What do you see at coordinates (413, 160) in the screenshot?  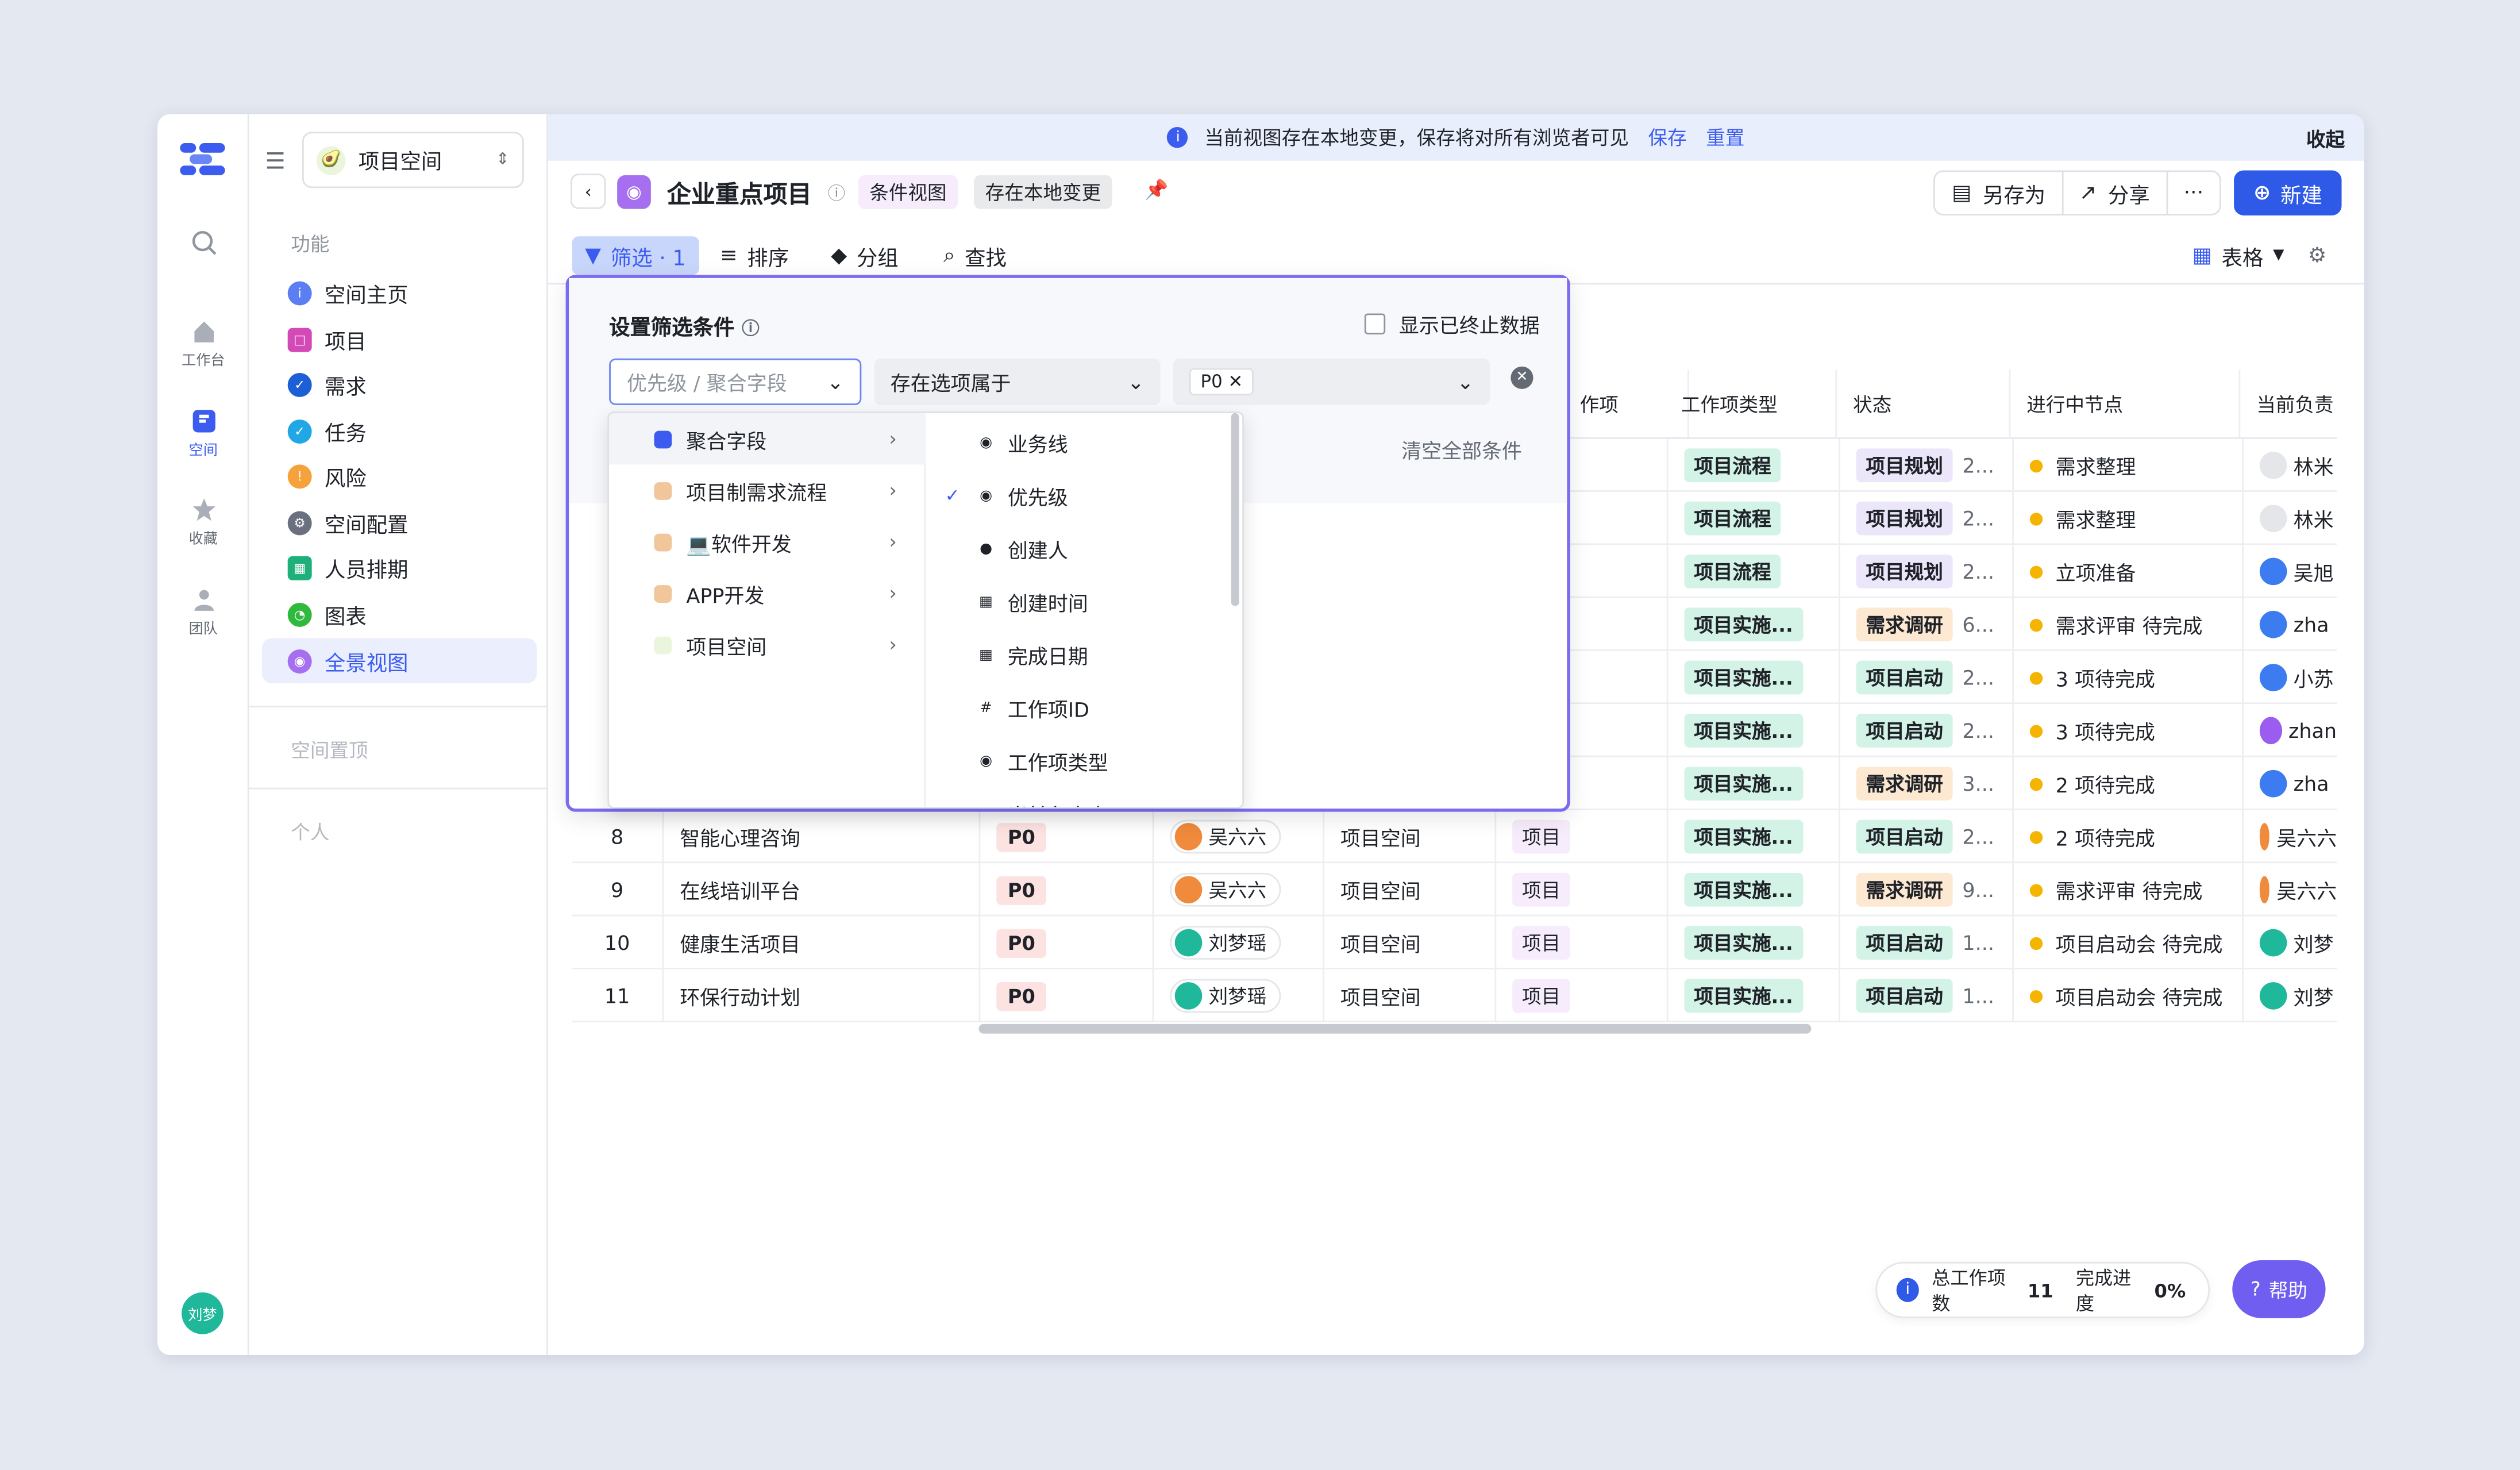 I see `space-selector: 🥑 项目空间 ⇕` at bounding box center [413, 160].